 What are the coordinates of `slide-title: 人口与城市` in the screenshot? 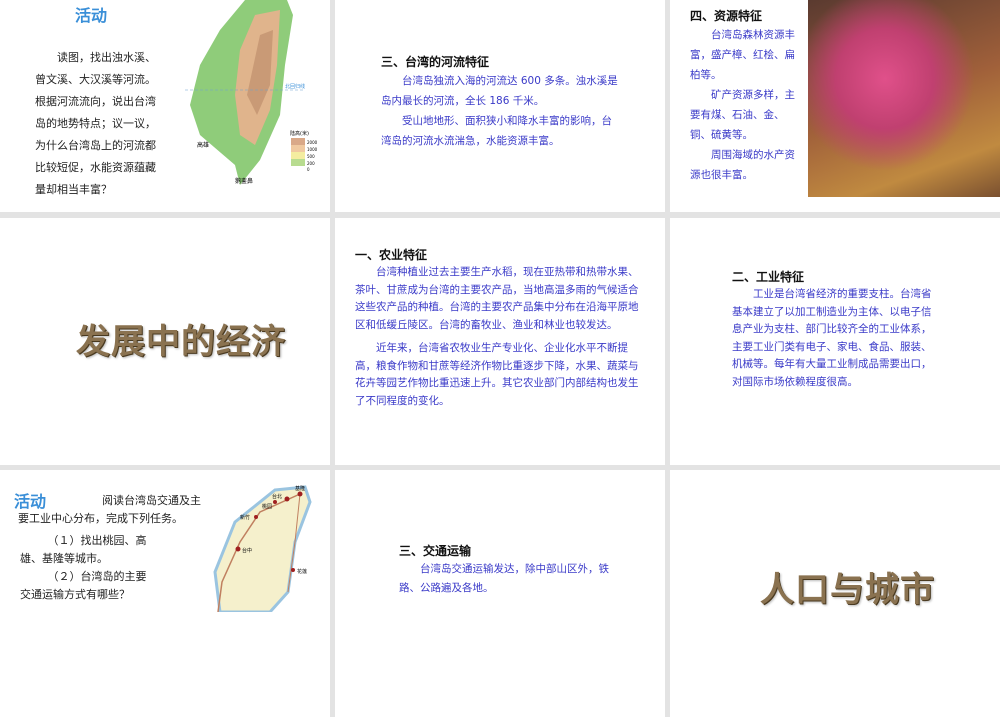 It's located at (847, 590).